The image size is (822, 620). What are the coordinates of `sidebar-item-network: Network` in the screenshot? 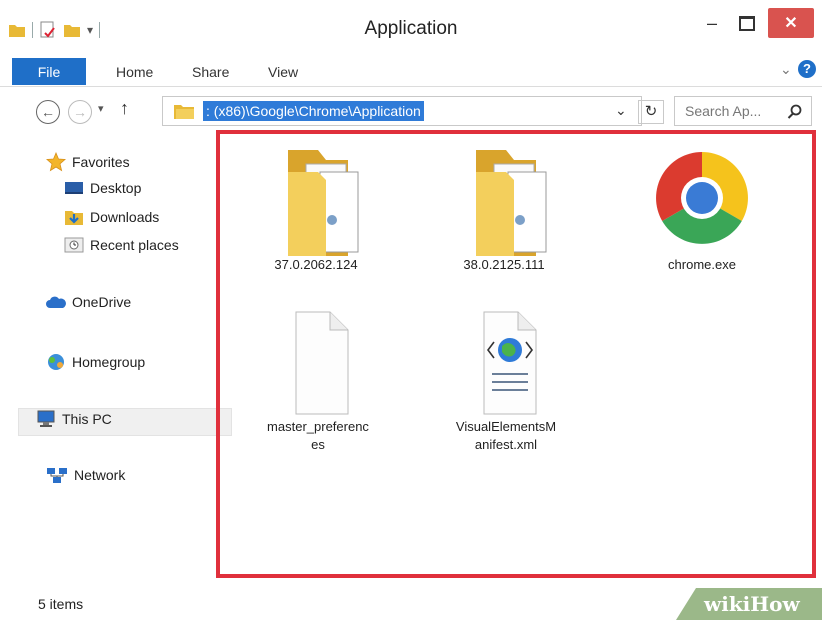 It's located at (85, 475).